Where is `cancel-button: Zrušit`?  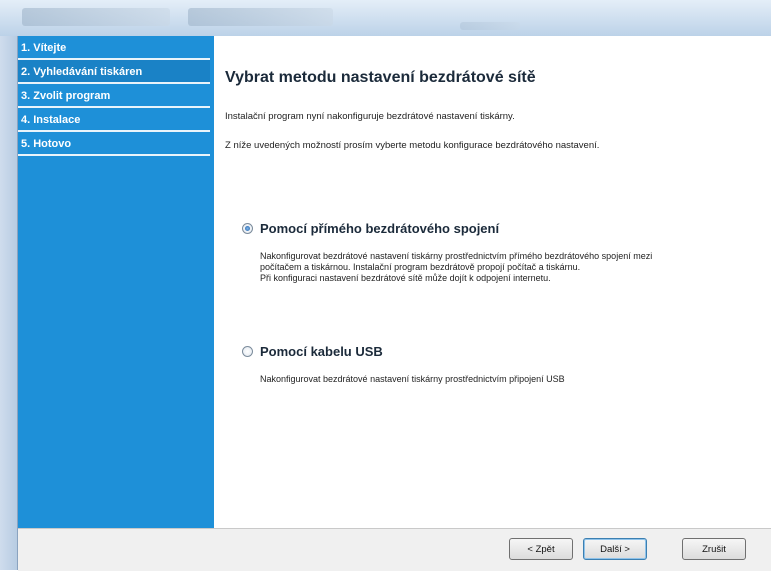
cancel-button: Zrušit is located at coordinates (714, 549).